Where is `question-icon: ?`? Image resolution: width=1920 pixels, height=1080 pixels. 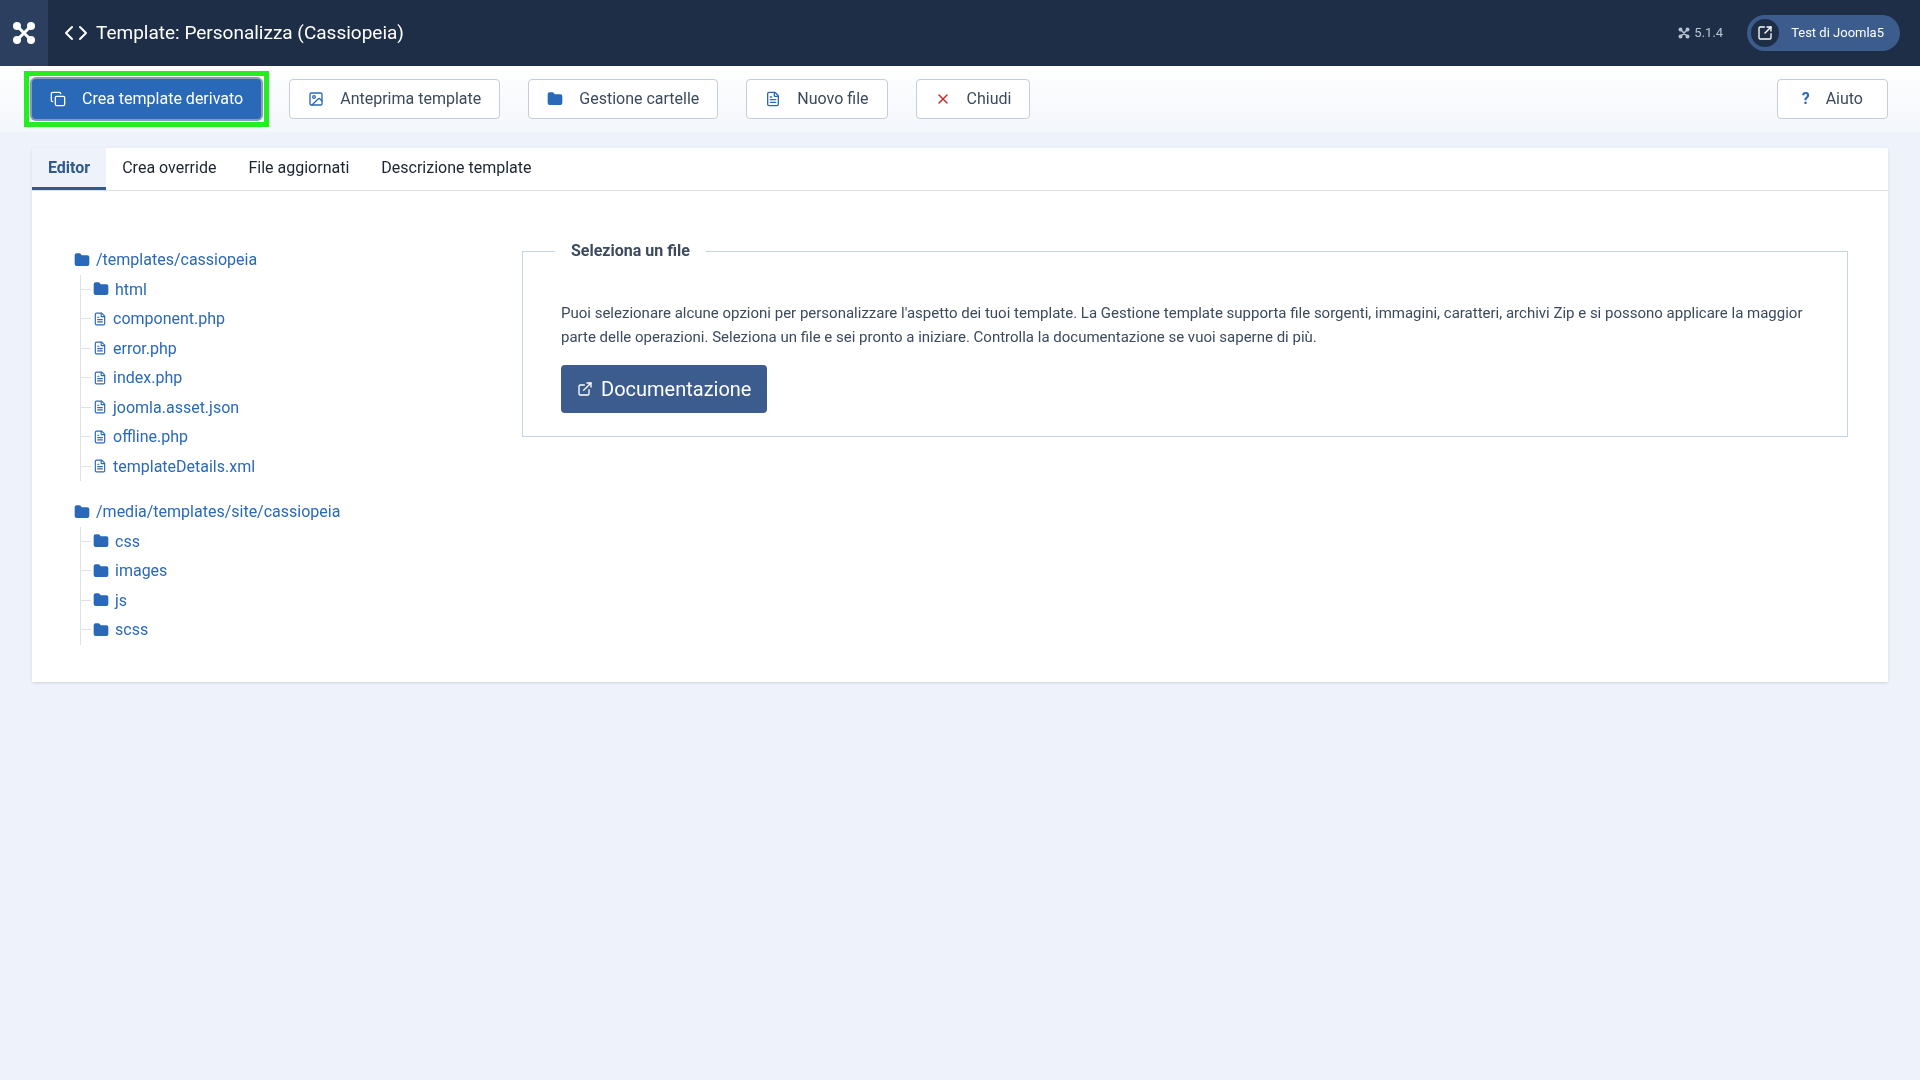
question-icon: ? is located at coordinates (1805, 99).